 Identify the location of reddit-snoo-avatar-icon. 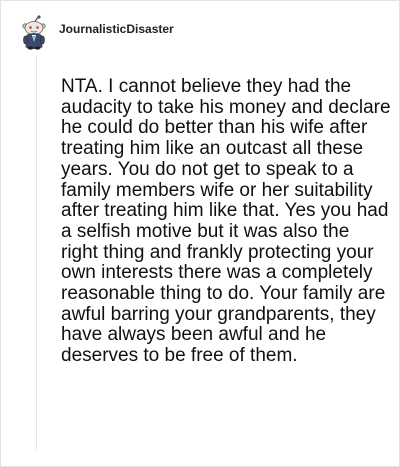
(34, 32).